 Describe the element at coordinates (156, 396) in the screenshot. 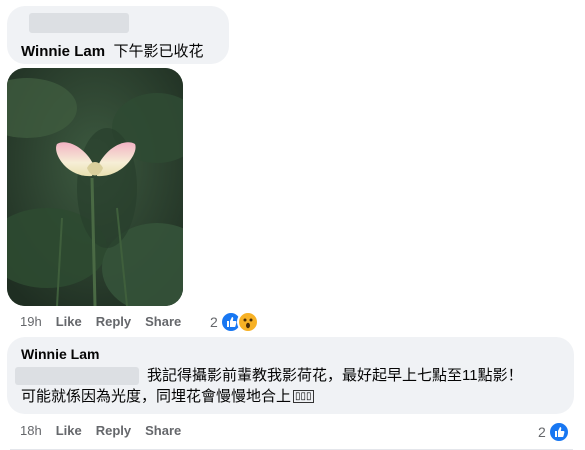

I see `comment-text-line2: 可能就係因為光度，同埋花會慢慢地合上` at that location.